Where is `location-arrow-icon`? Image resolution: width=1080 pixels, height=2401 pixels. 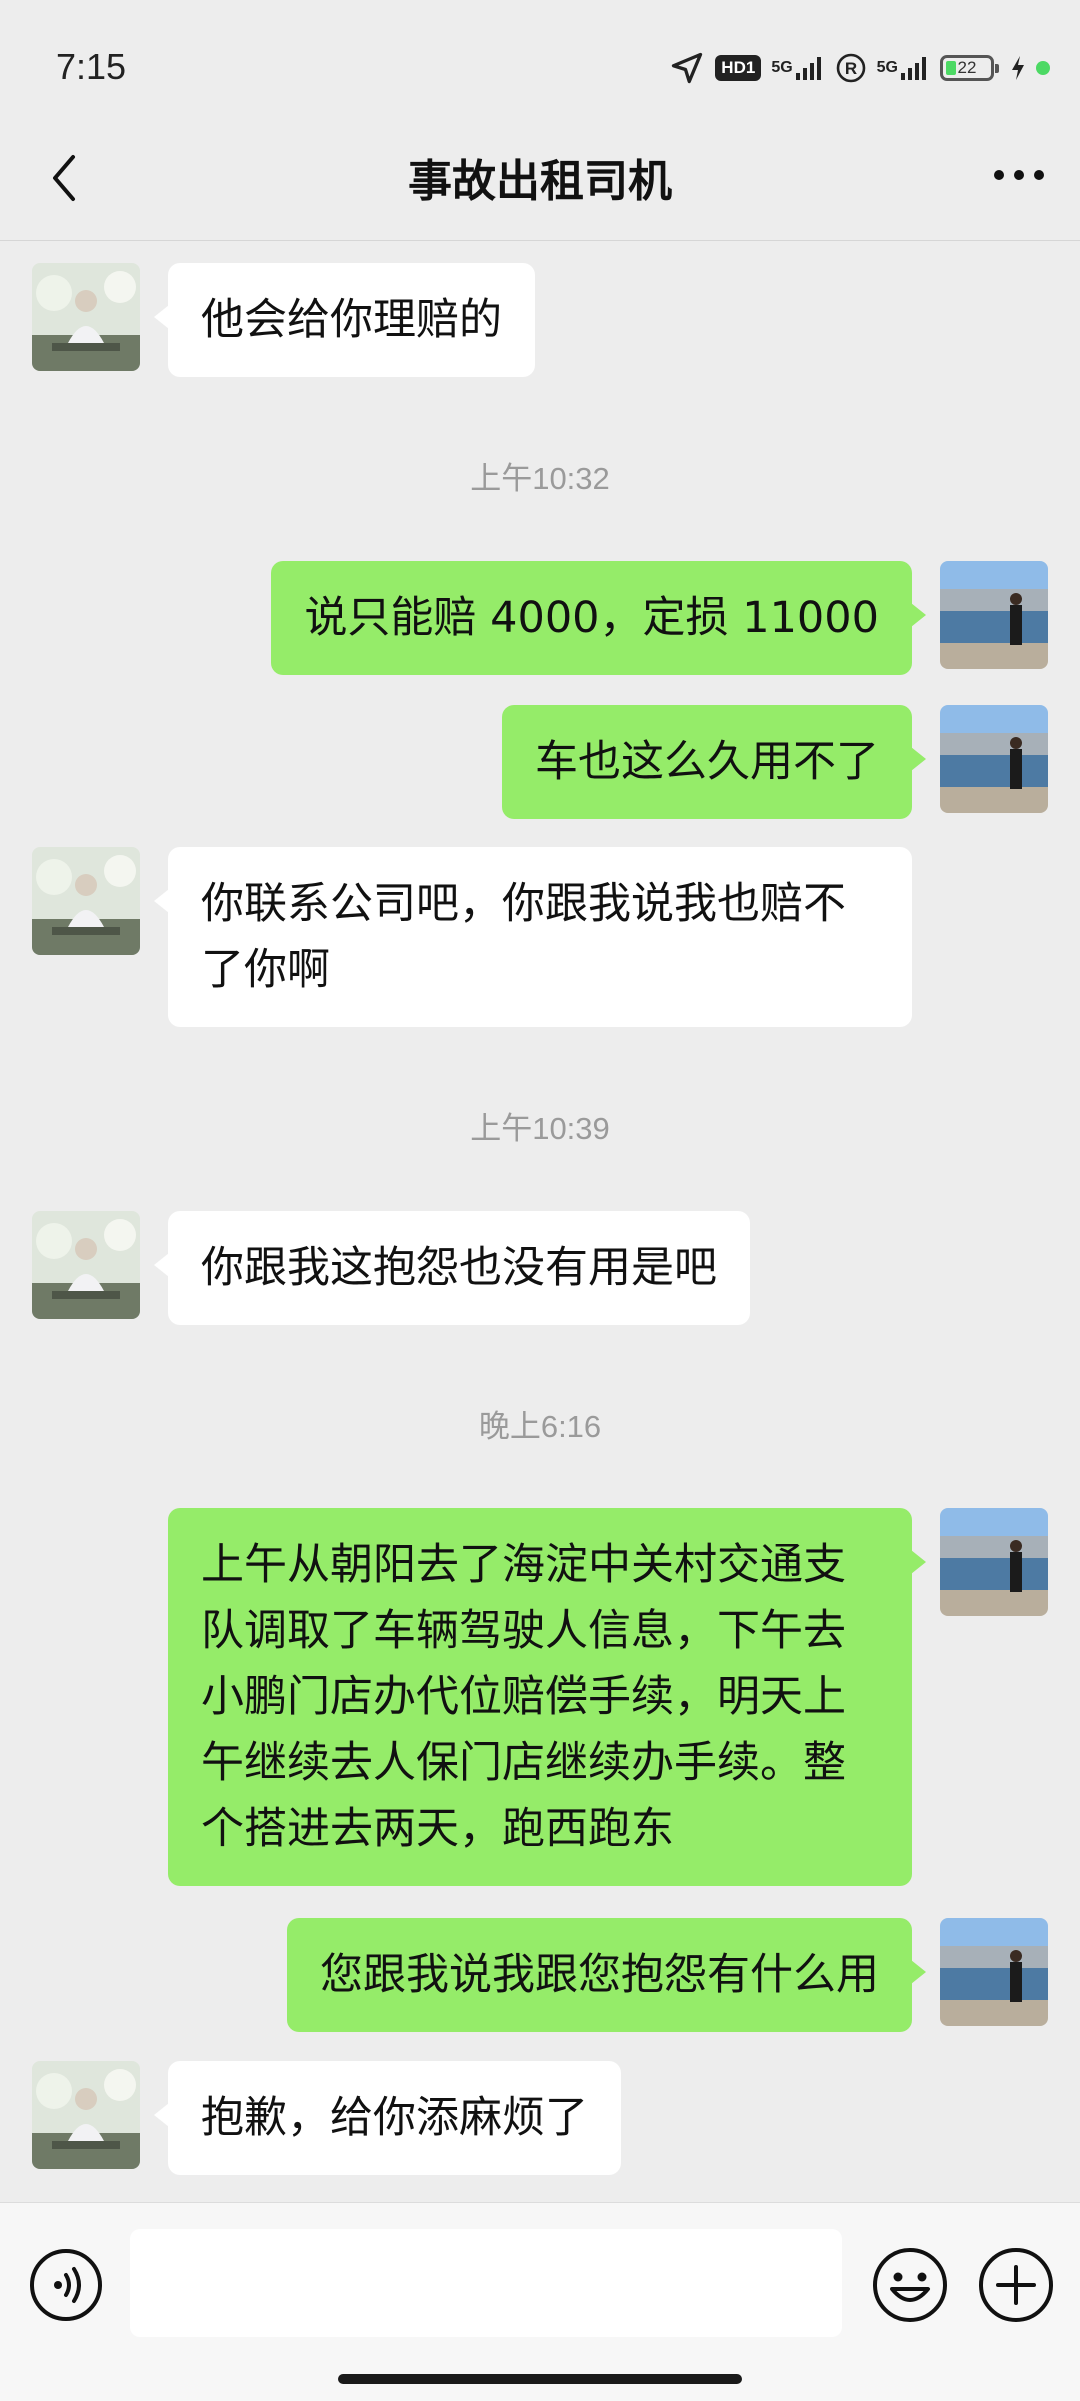
location-arrow-icon is located at coordinates (687, 68).